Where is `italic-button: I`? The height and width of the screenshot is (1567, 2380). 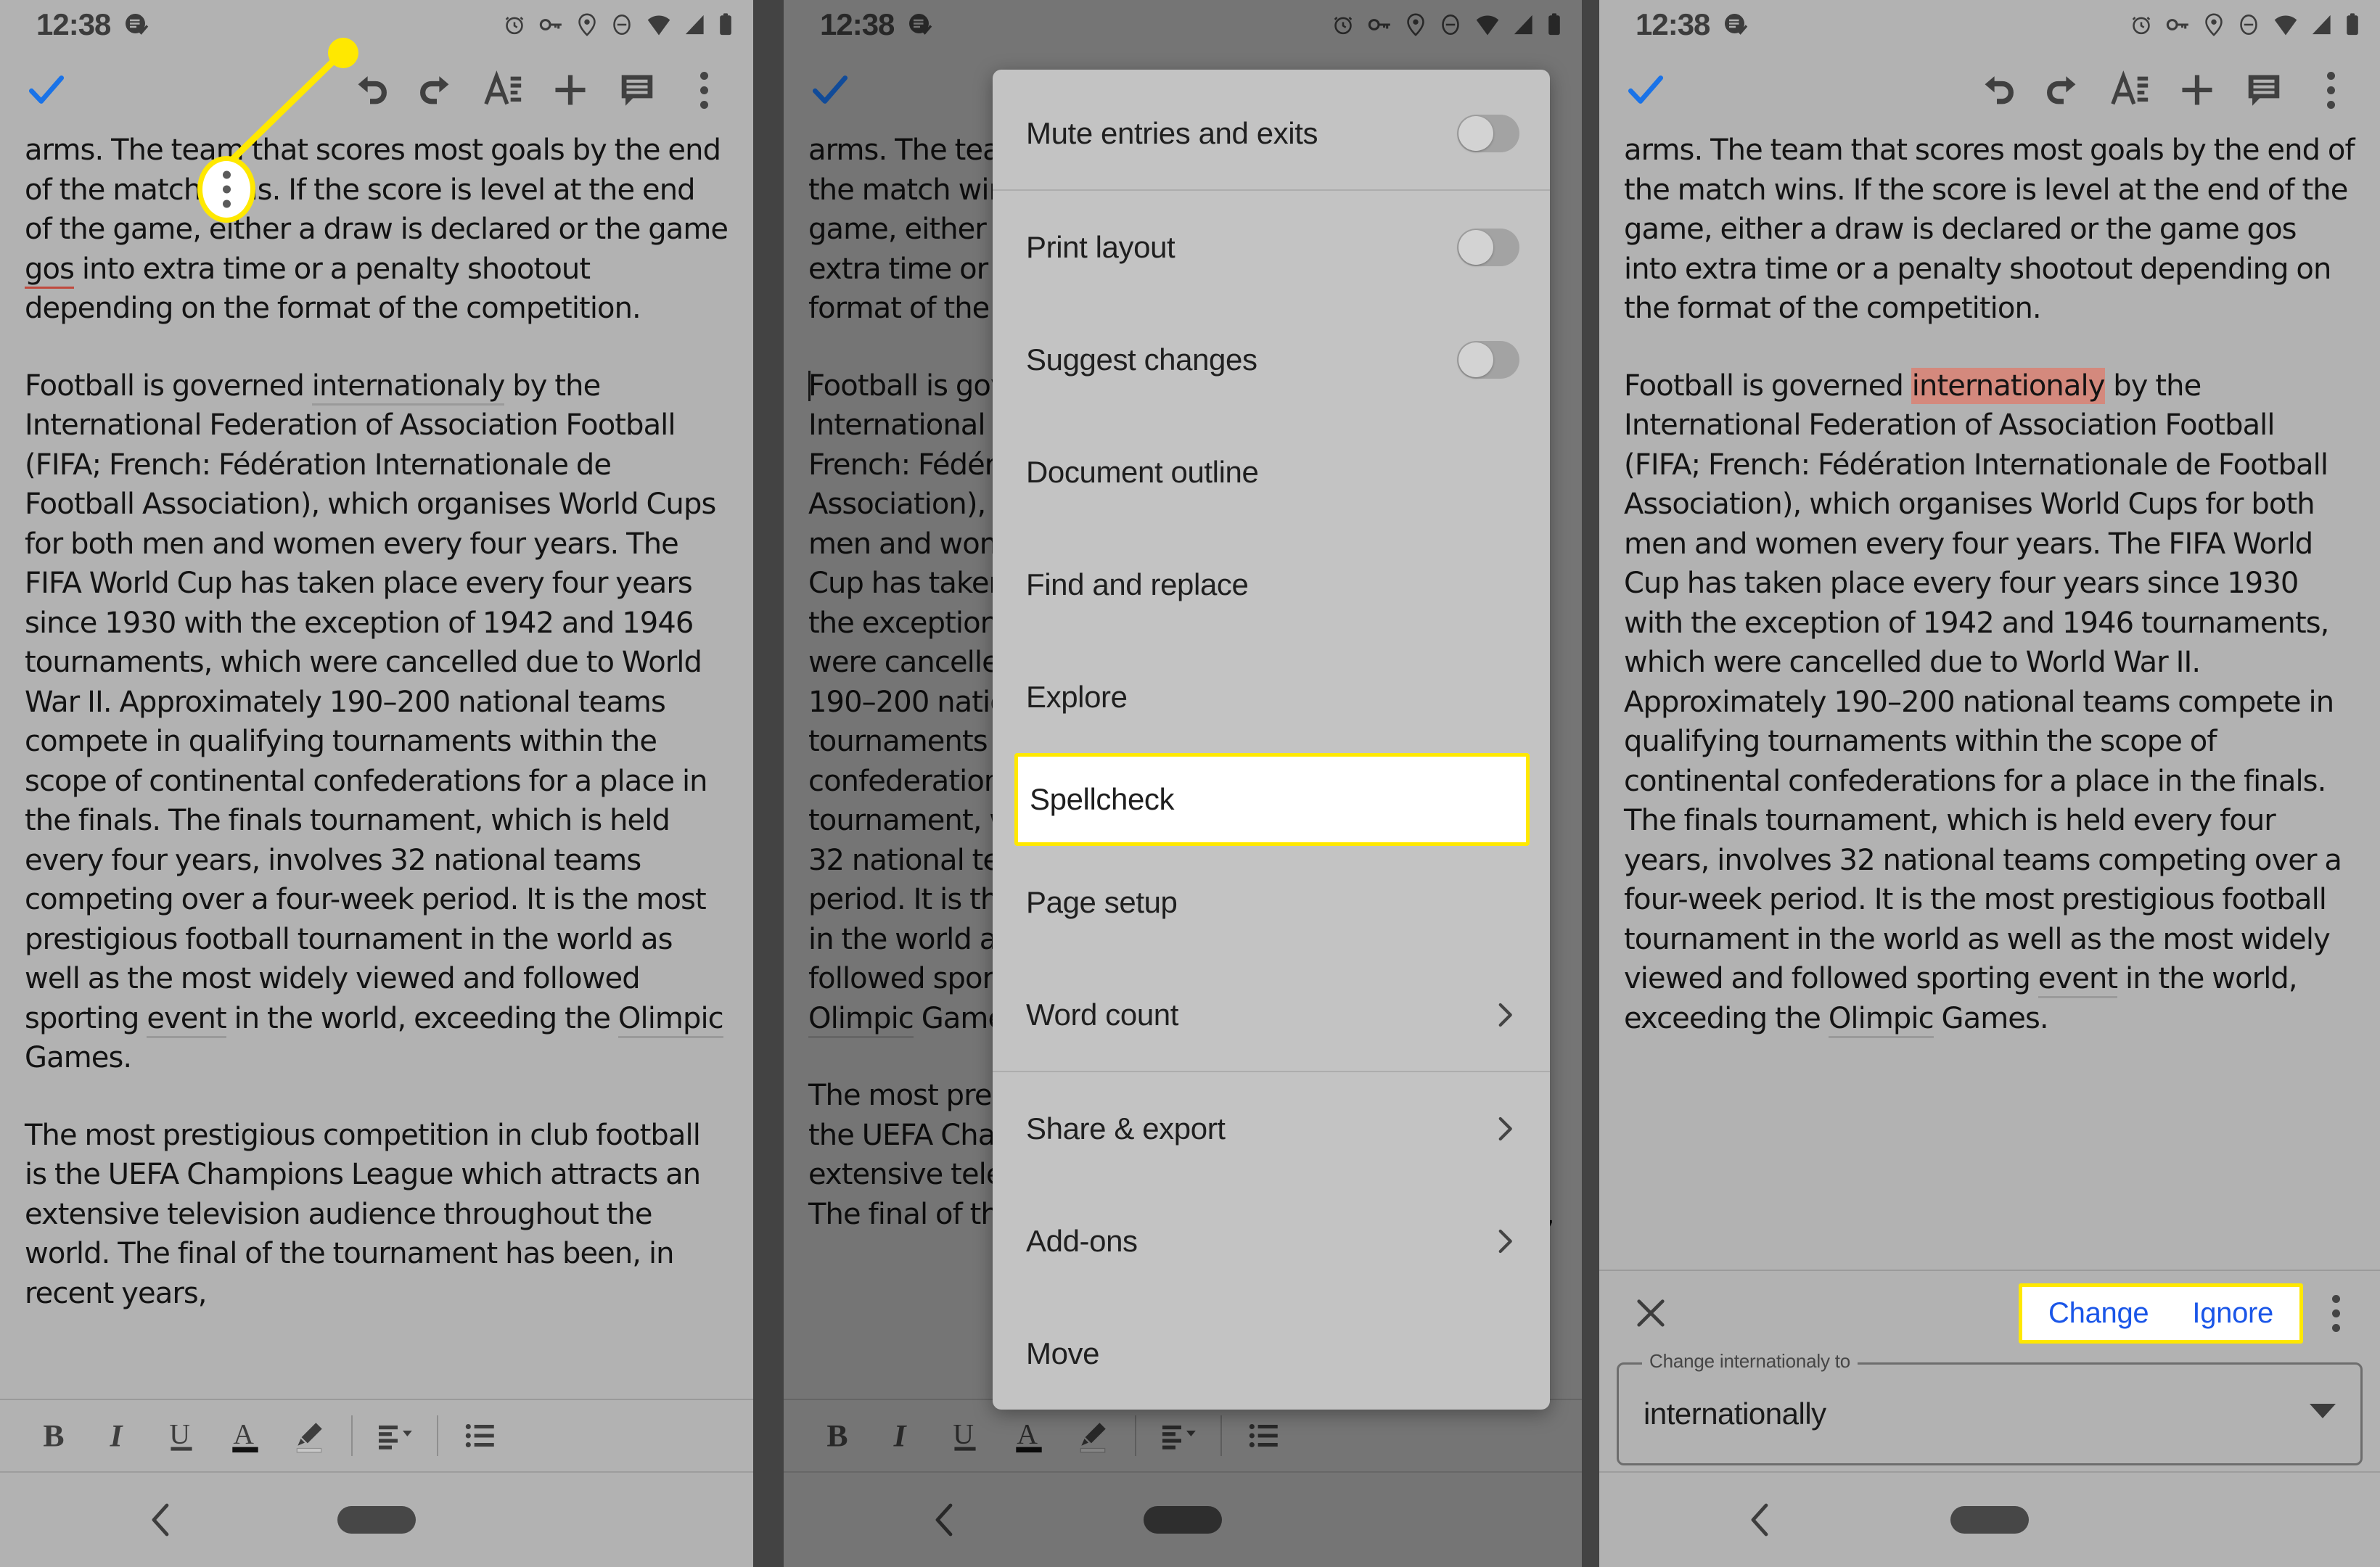
italic-button: I is located at coordinates (117, 1436).